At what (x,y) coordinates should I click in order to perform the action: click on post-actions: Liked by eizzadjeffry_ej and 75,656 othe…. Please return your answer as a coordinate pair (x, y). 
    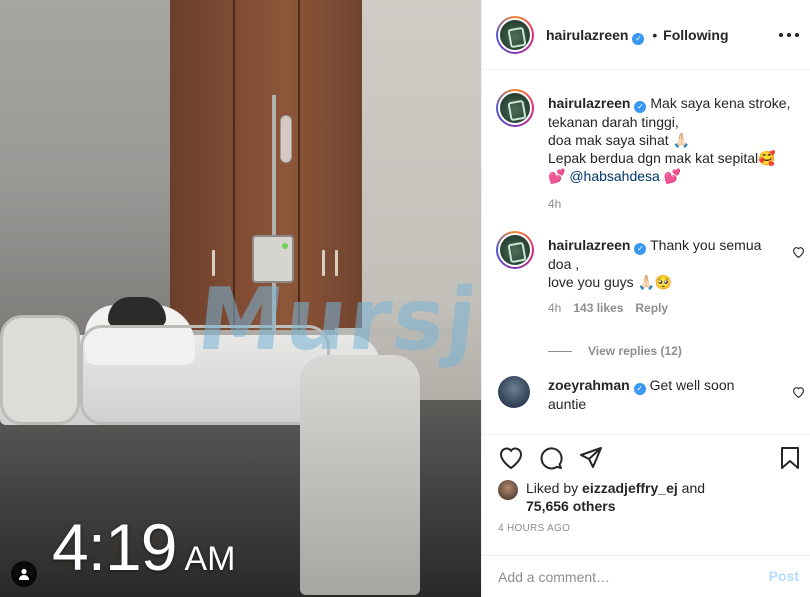
    Looking at the image, I should click on (646, 515).